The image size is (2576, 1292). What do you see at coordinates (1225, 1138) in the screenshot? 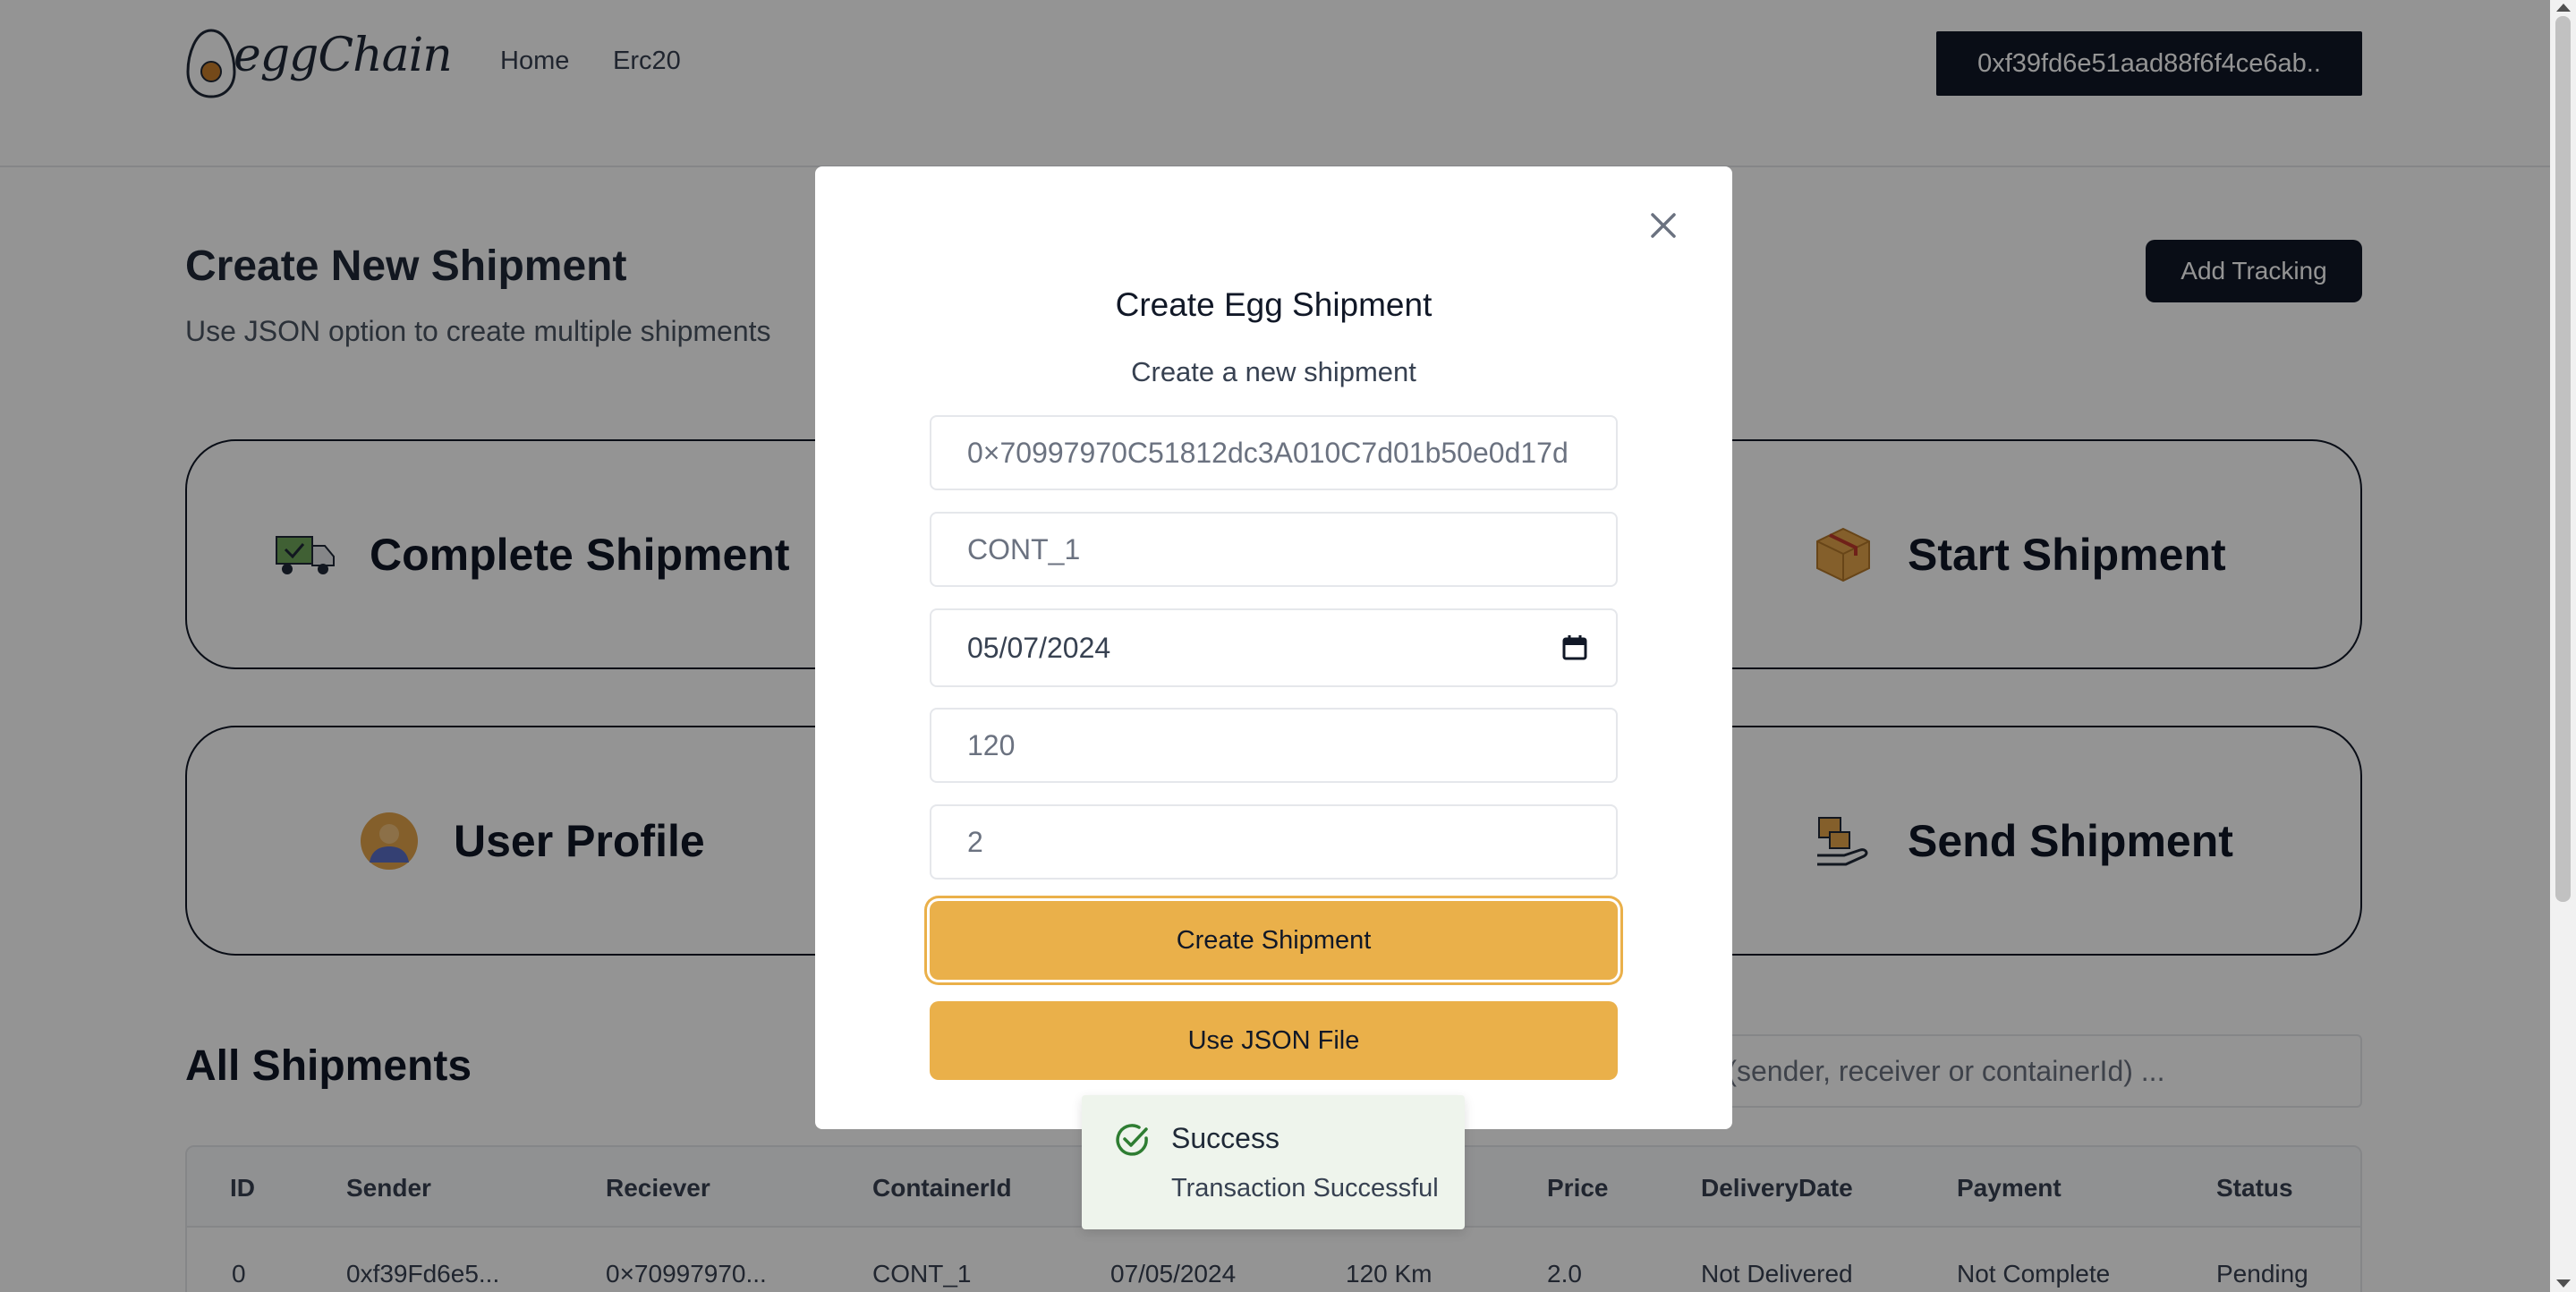
I see `toast-title: Success` at bounding box center [1225, 1138].